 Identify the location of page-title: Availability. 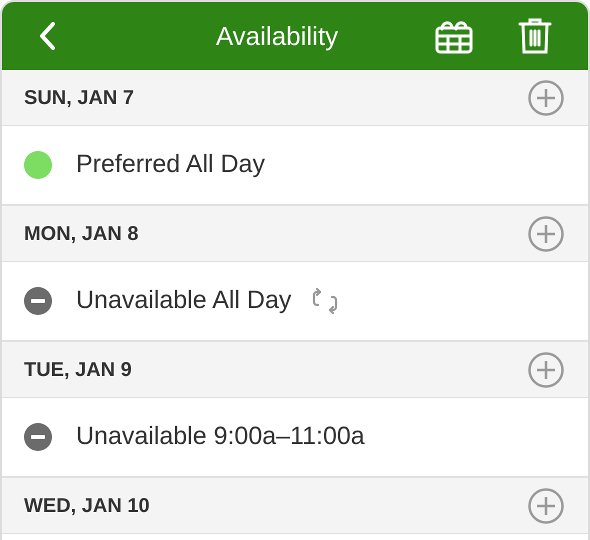
(277, 36).